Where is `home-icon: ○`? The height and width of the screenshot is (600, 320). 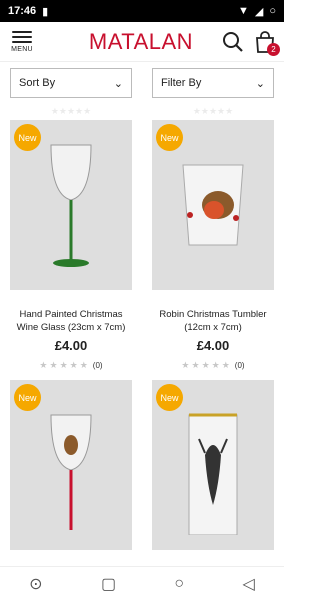
home-icon: ○ is located at coordinates (179, 584).